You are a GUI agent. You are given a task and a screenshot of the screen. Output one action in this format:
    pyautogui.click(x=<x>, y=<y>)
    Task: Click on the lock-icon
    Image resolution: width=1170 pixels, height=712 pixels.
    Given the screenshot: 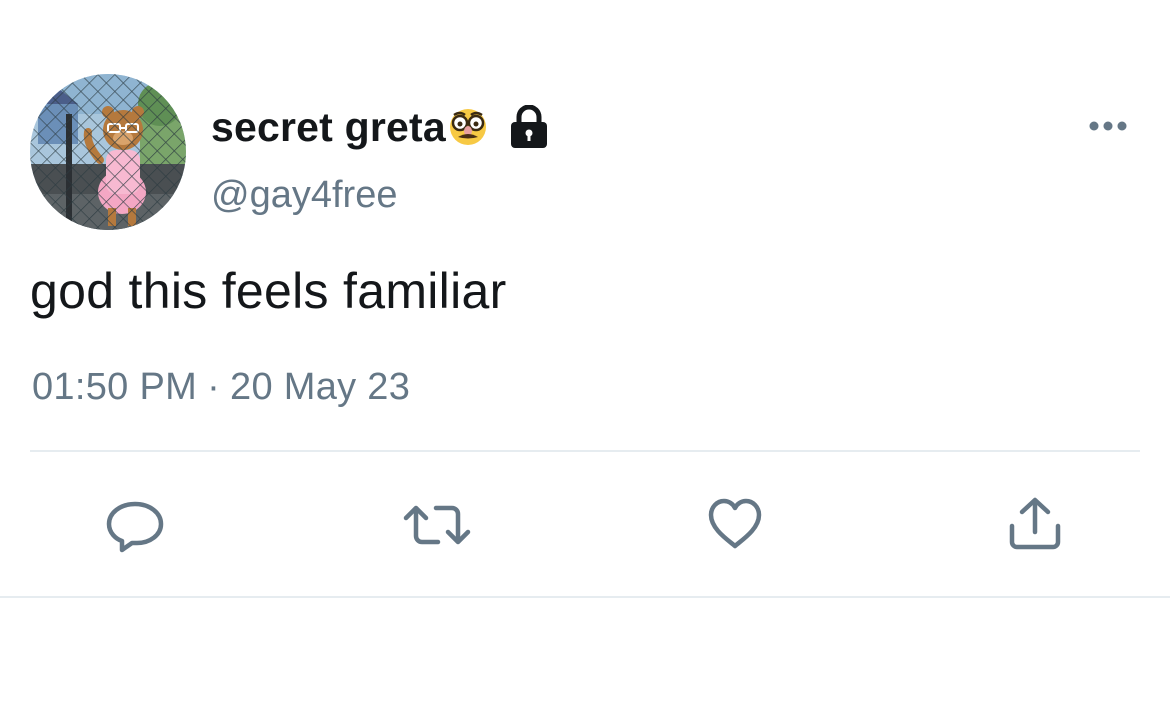 What is the action you would take?
    pyautogui.click(x=529, y=126)
    